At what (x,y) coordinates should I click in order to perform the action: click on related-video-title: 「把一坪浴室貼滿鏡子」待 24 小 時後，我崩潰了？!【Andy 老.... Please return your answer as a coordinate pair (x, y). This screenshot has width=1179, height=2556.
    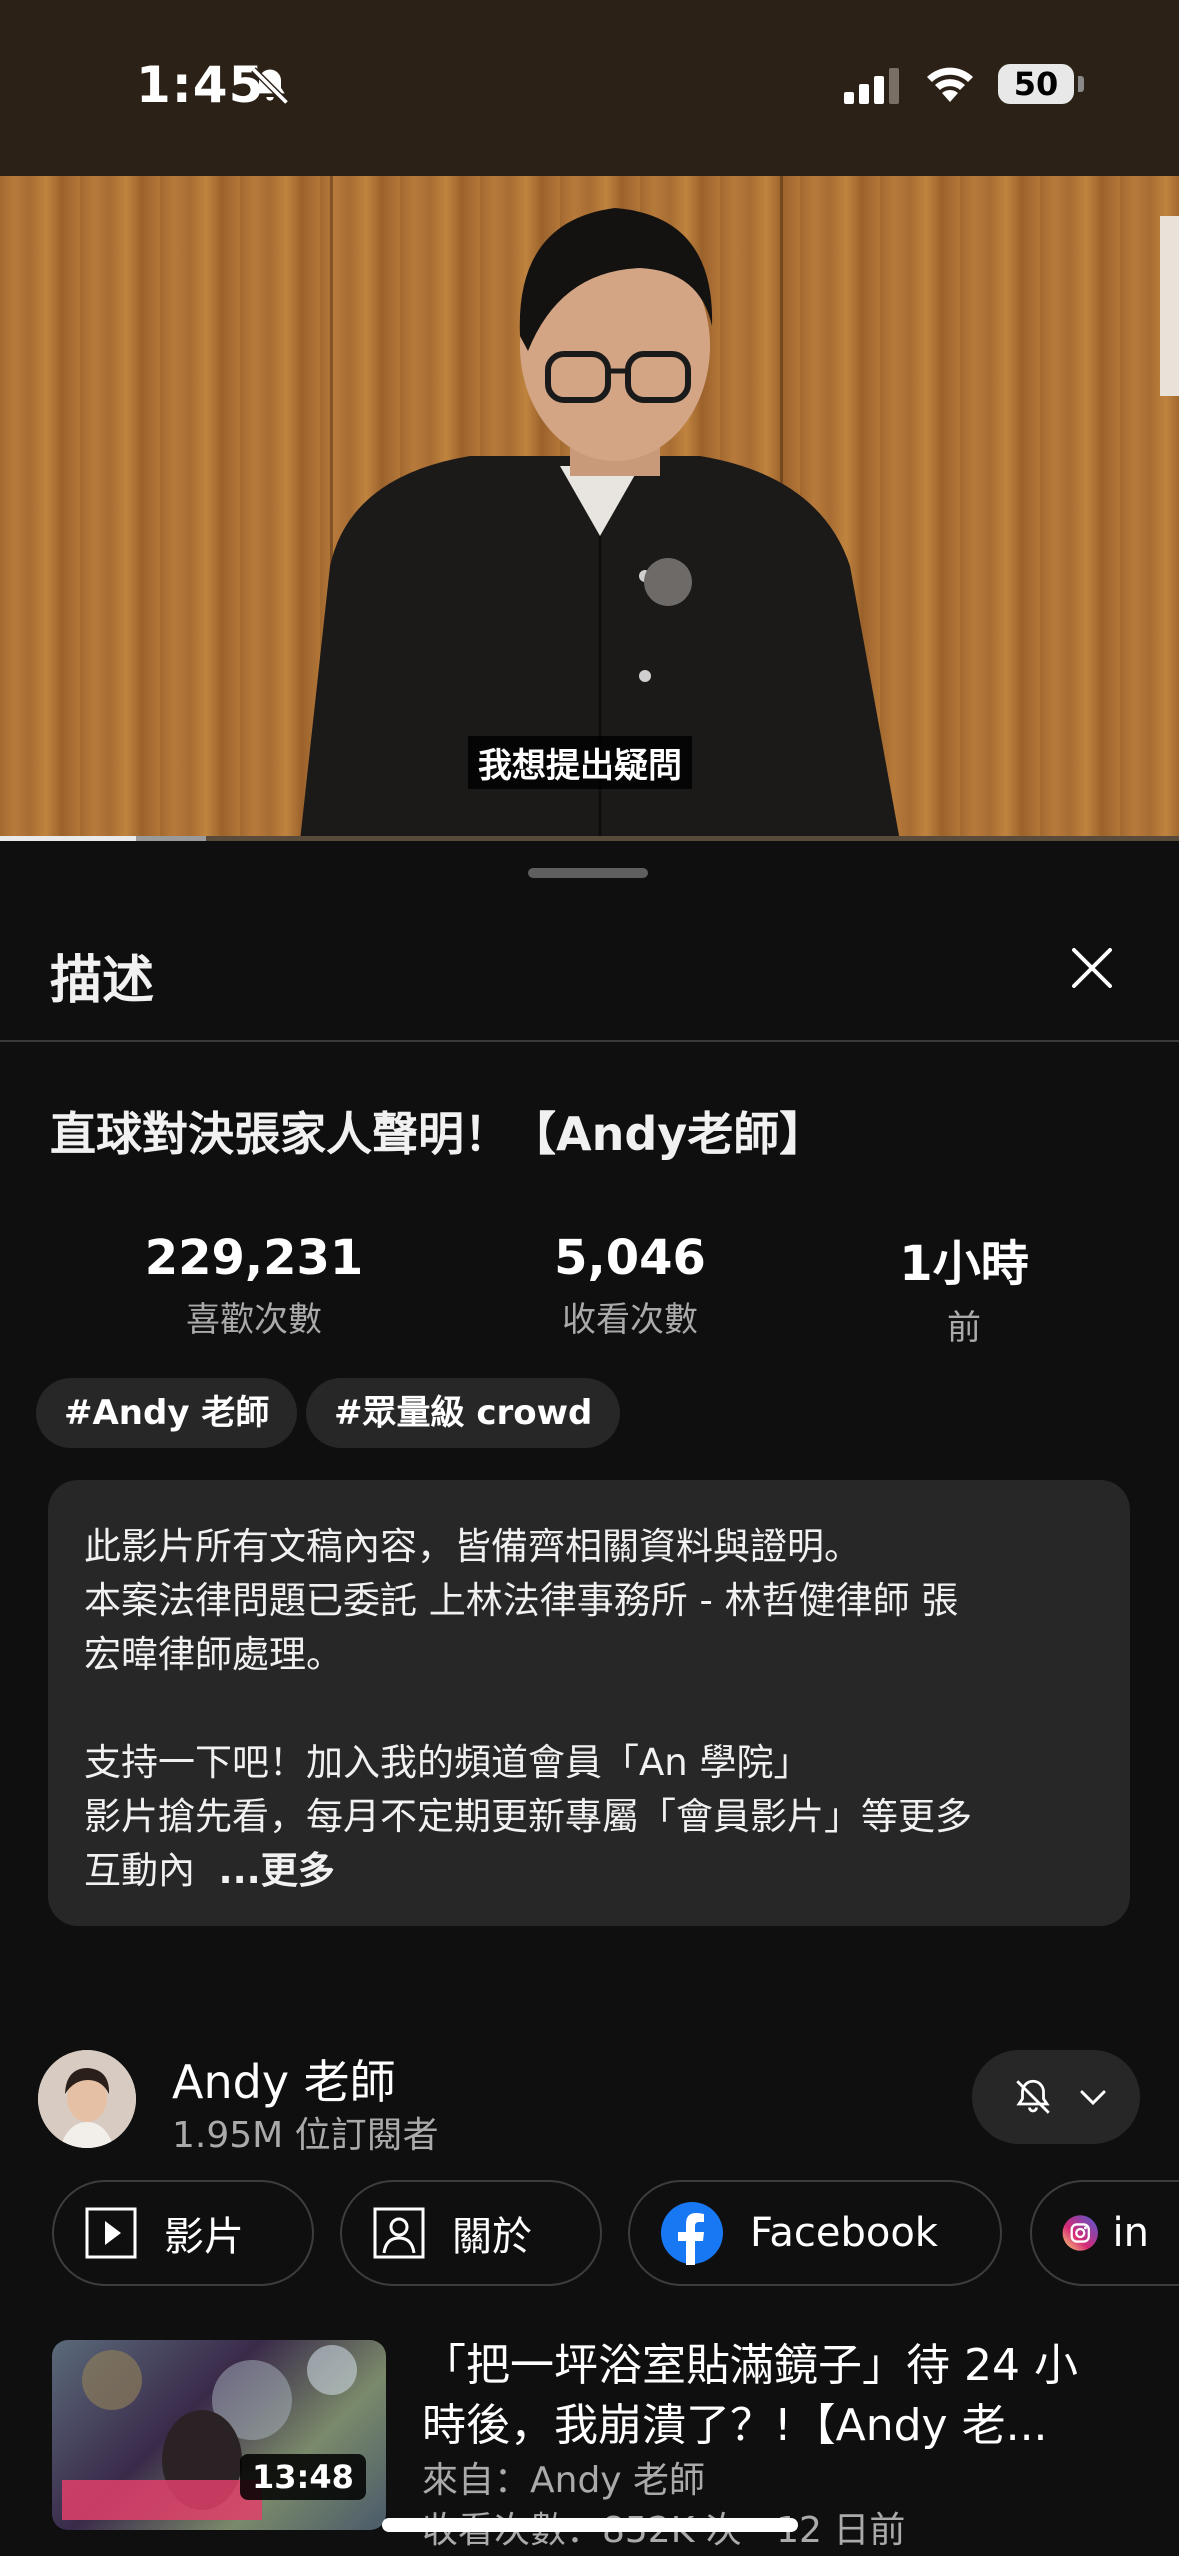
    Looking at the image, I should click on (750, 2396).